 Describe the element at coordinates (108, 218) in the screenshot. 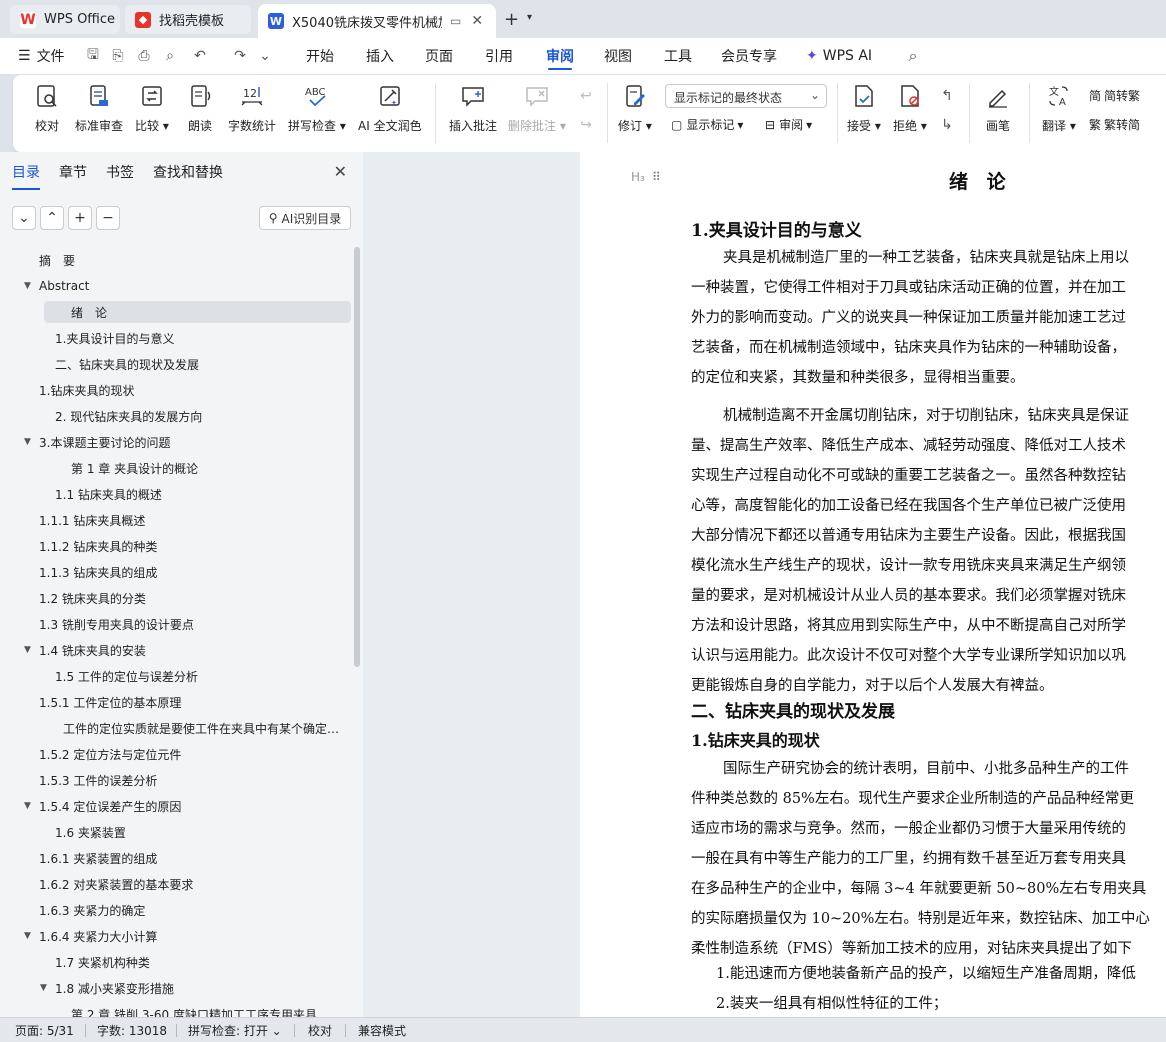

I see `remove-heading-button: −` at that location.